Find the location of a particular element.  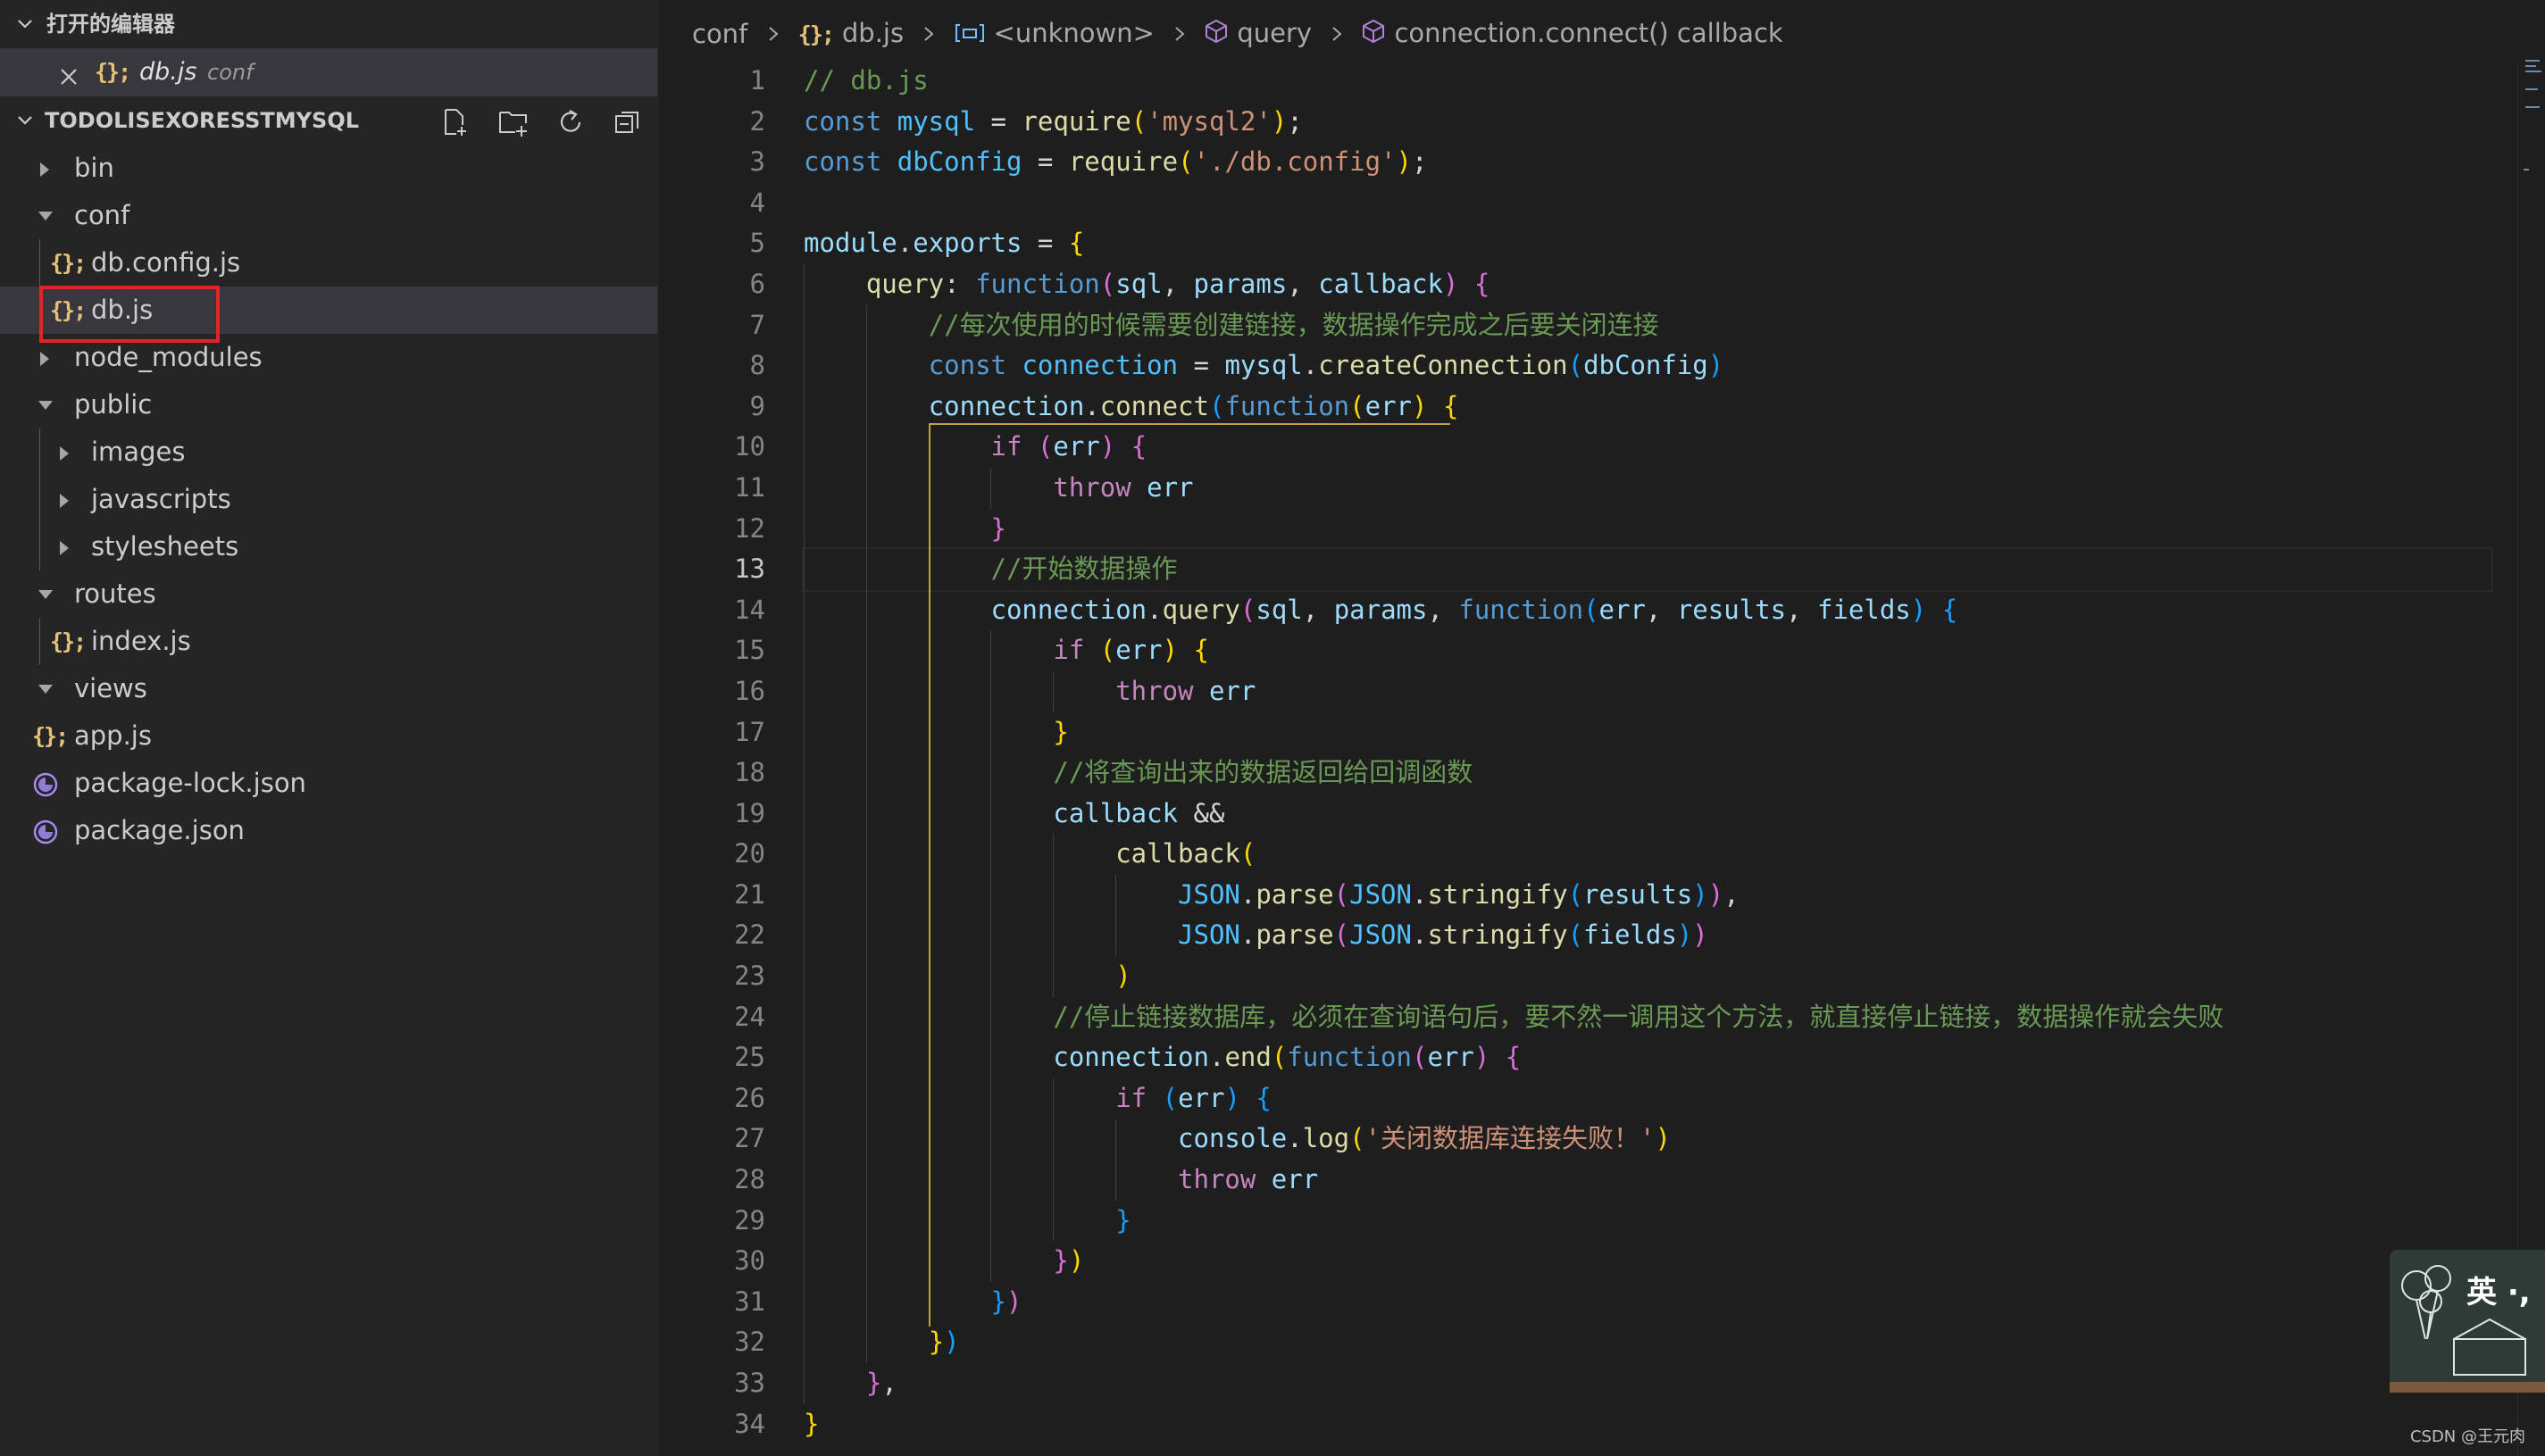

tree-file-item: {}; index.js is located at coordinates (328, 641).